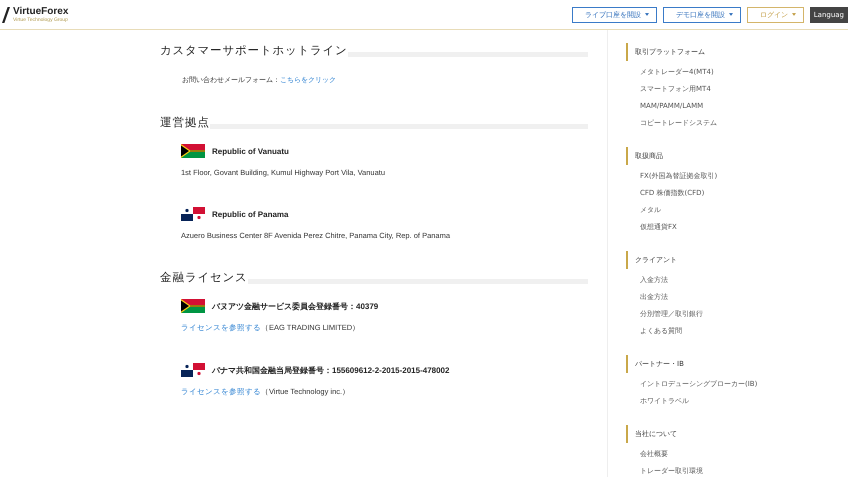  What do you see at coordinates (295, 306) in the screenshot?
I see `license-number: バヌアツ金融サービス委員会登録番号：40379` at bounding box center [295, 306].